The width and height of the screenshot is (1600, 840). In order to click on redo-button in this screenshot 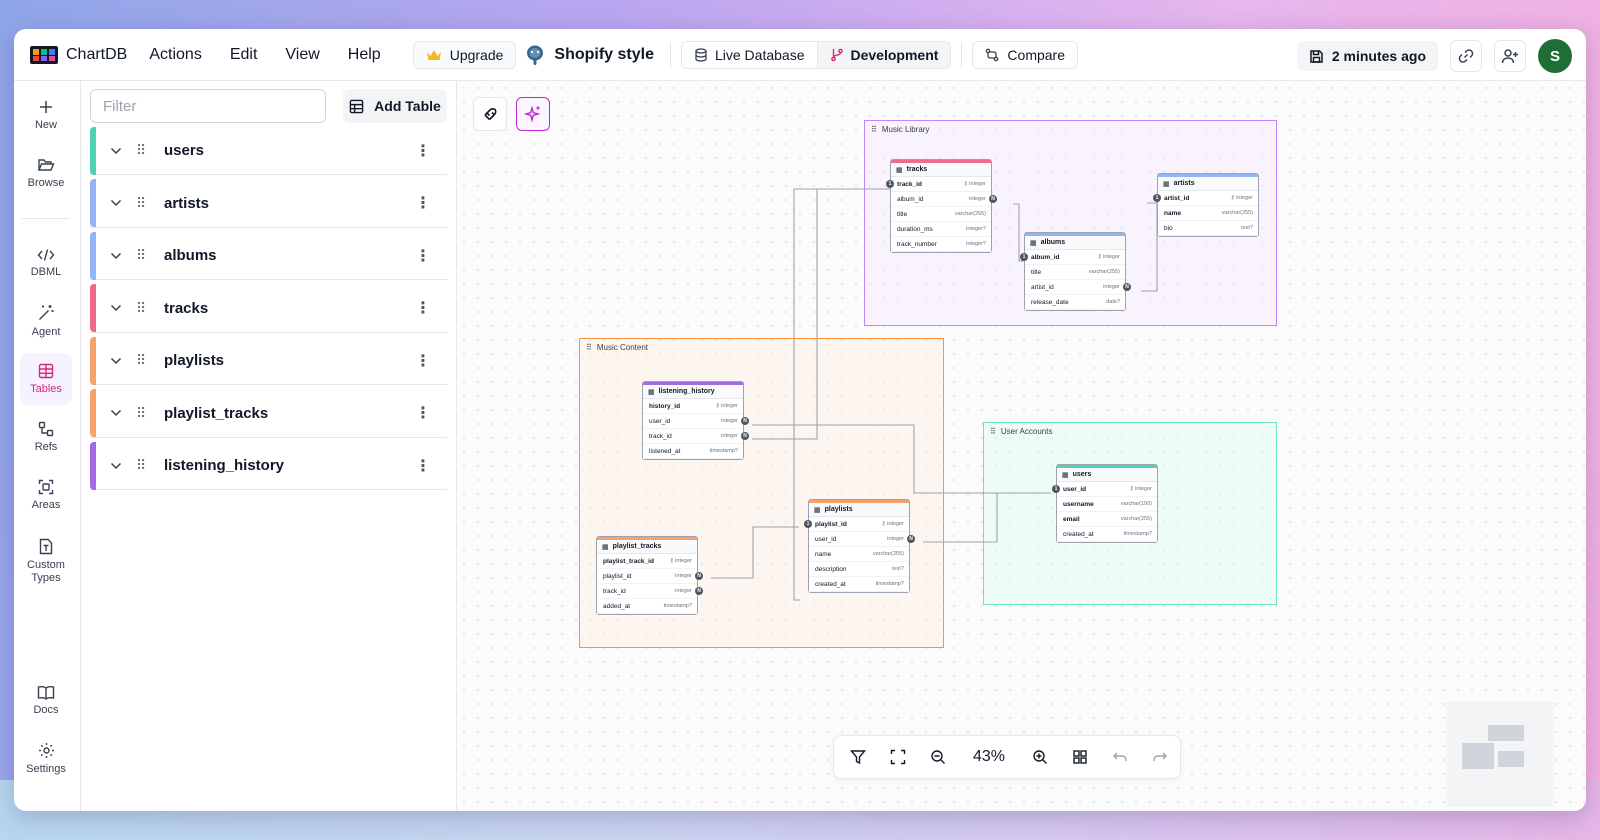, I will do `click(1160, 757)`.